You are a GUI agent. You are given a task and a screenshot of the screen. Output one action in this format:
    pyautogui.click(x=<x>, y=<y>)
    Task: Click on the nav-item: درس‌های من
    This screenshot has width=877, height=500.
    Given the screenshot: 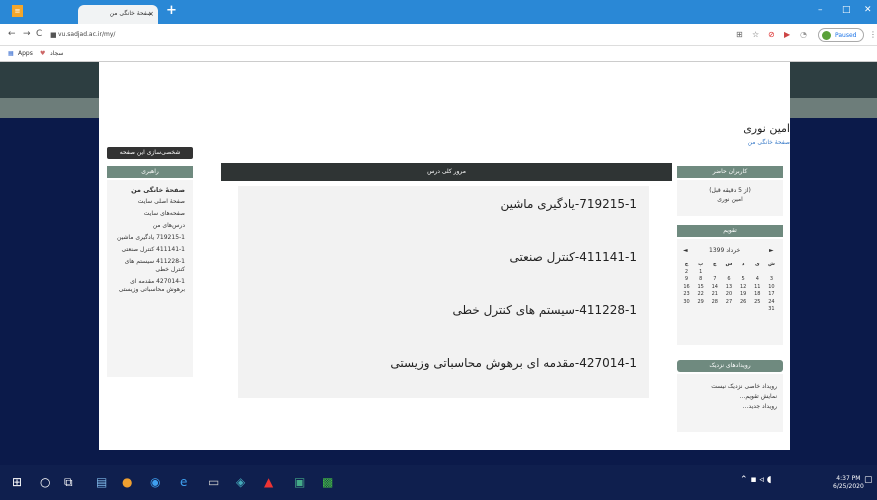 What is the action you would take?
    pyautogui.click(x=150, y=226)
    